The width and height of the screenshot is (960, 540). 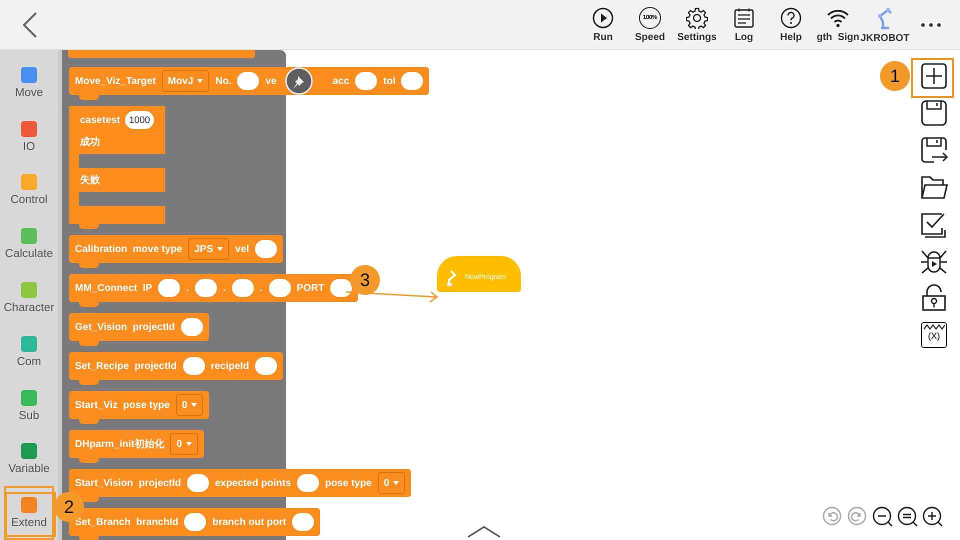 What do you see at coordinates (298, 81) in the screenshot?
I see `pin-icon` at bounding box center [298, 81].